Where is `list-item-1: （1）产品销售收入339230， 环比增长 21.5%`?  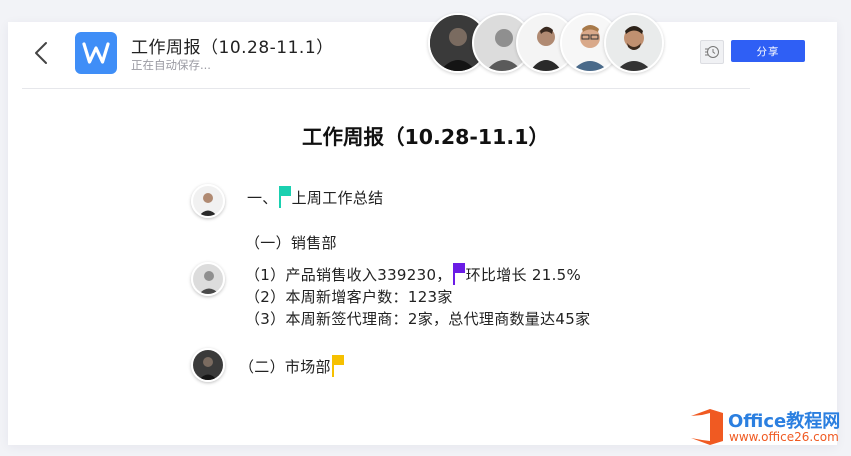
list-item-1: （1）产品销售收入339230， 环比增长 21.5% is located at coordinates (413, 274).